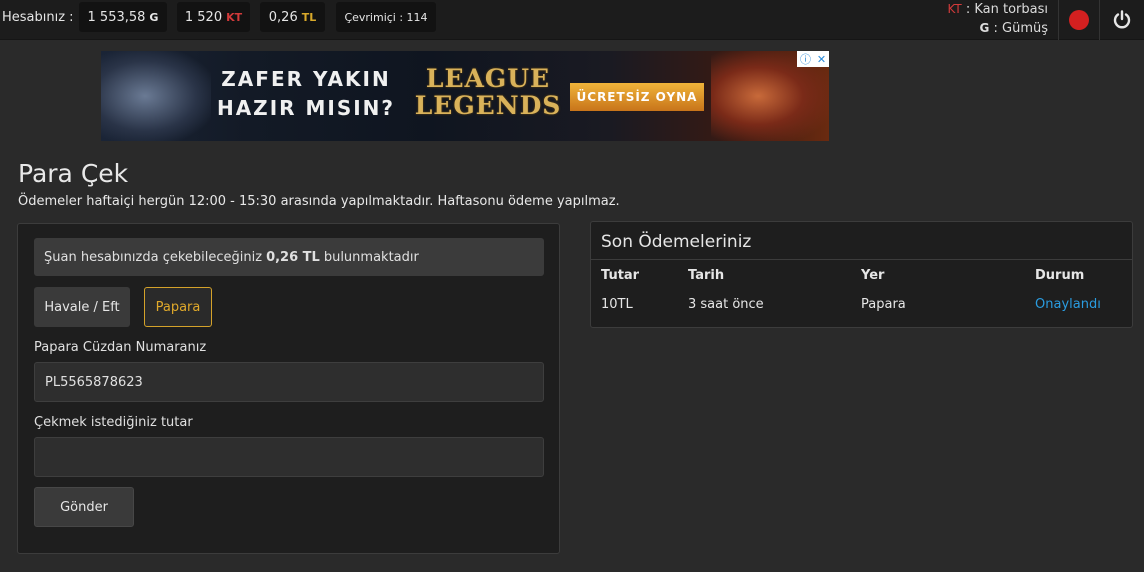 The height and width of the screenshot is (572, 1144). Describe the element at coordinates (306, 93) in the screenshot. I see `ad-slogan: ZAFER YAKIN HAZIR MISIN?` at that location.